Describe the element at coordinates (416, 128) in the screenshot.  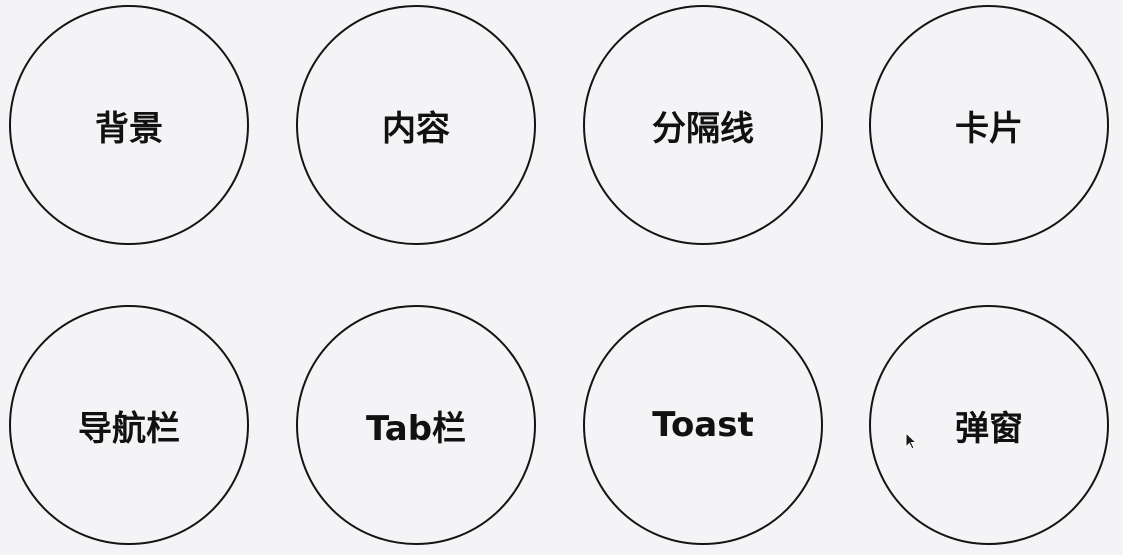
I see `circle-label-content: 内容` at that location.